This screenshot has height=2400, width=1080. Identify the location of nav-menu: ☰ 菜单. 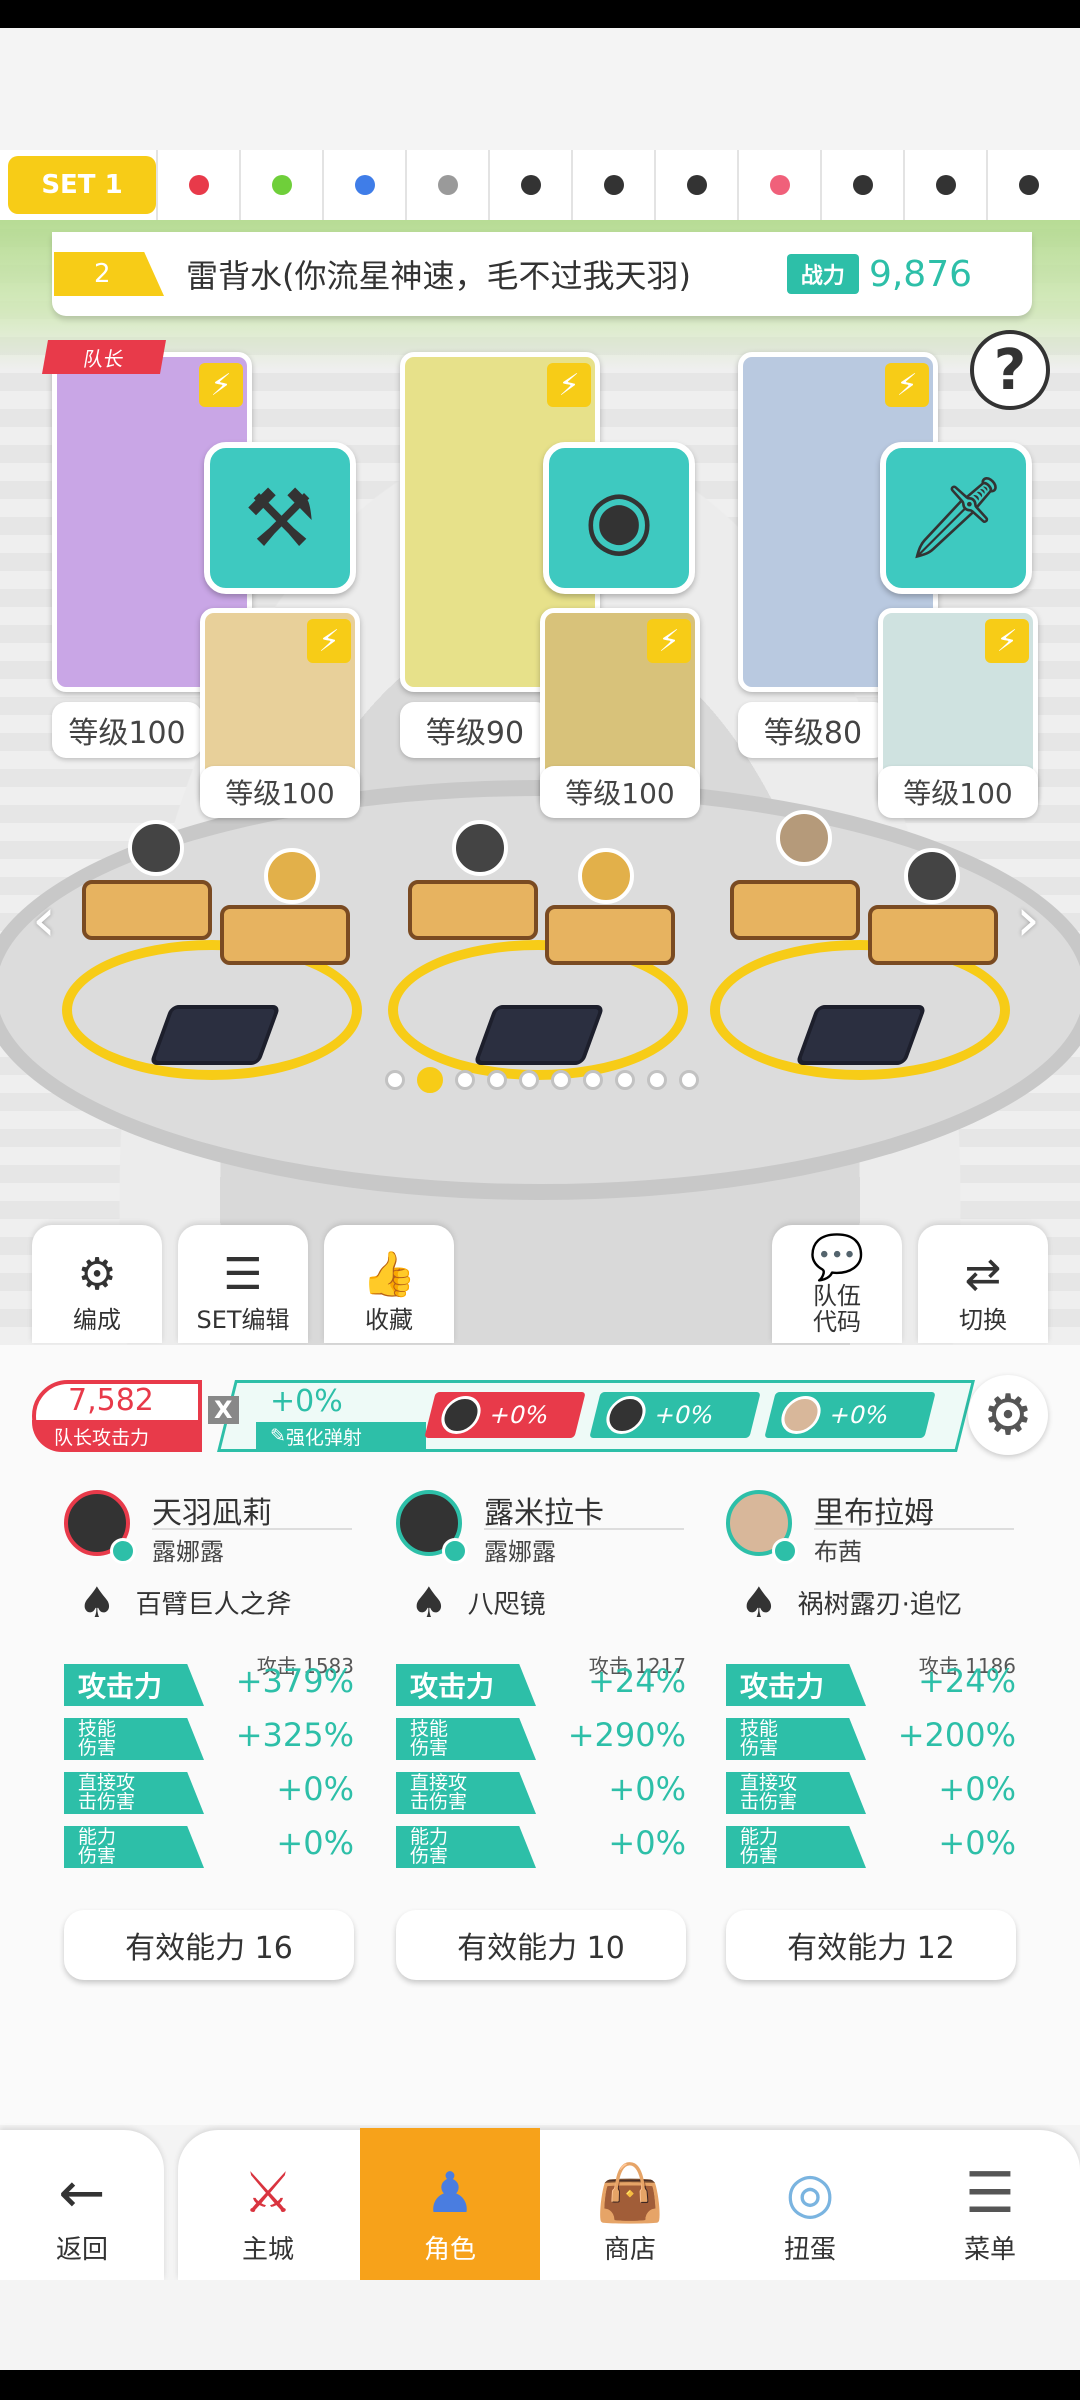
(990, 2205).